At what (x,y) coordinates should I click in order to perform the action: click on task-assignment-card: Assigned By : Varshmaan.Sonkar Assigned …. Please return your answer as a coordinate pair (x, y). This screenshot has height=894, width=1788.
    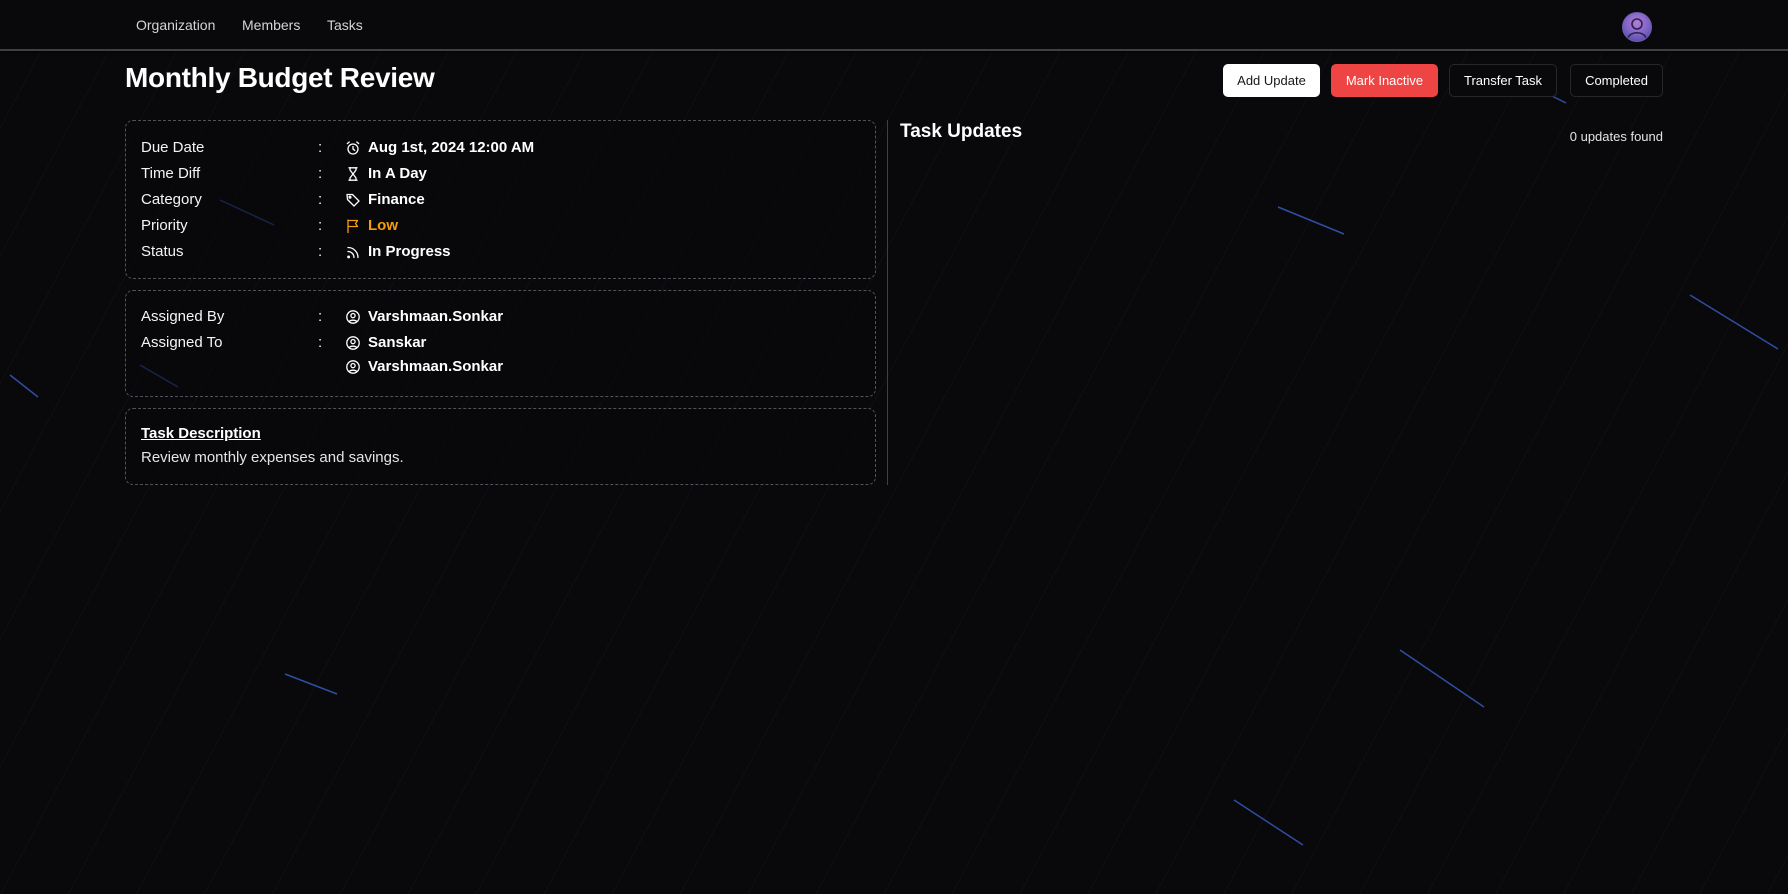
    Looking at the image, I should click on (500, 343).